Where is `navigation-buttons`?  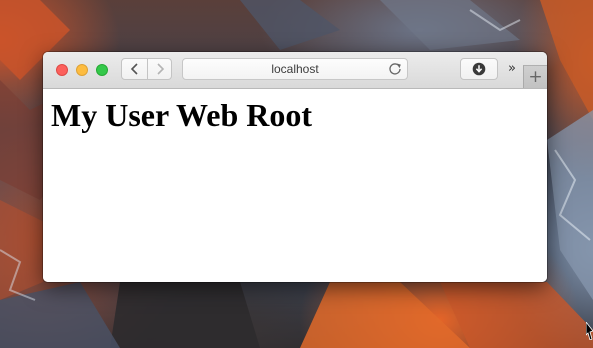
navigation-buttons is located at coordinates (146, 69).